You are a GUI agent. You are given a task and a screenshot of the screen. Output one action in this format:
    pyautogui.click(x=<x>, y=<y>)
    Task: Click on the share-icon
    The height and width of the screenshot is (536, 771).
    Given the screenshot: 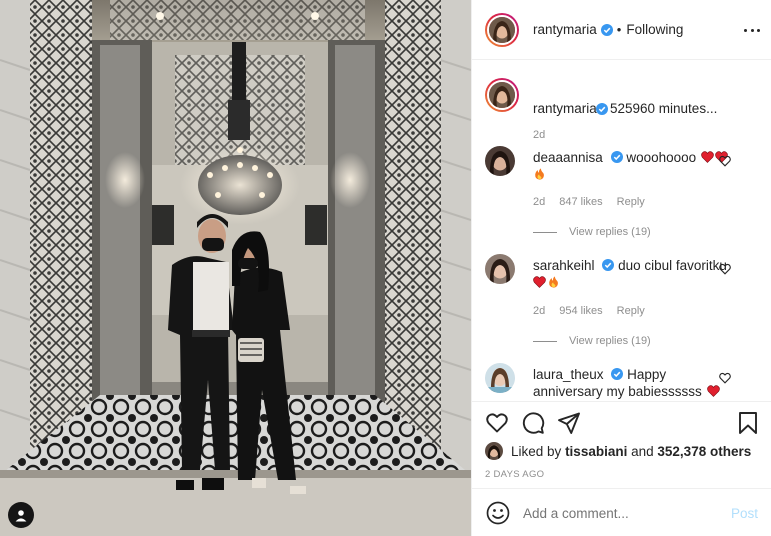 What is the action you would take?
    pyautogui.click(x=569, y=423)
    